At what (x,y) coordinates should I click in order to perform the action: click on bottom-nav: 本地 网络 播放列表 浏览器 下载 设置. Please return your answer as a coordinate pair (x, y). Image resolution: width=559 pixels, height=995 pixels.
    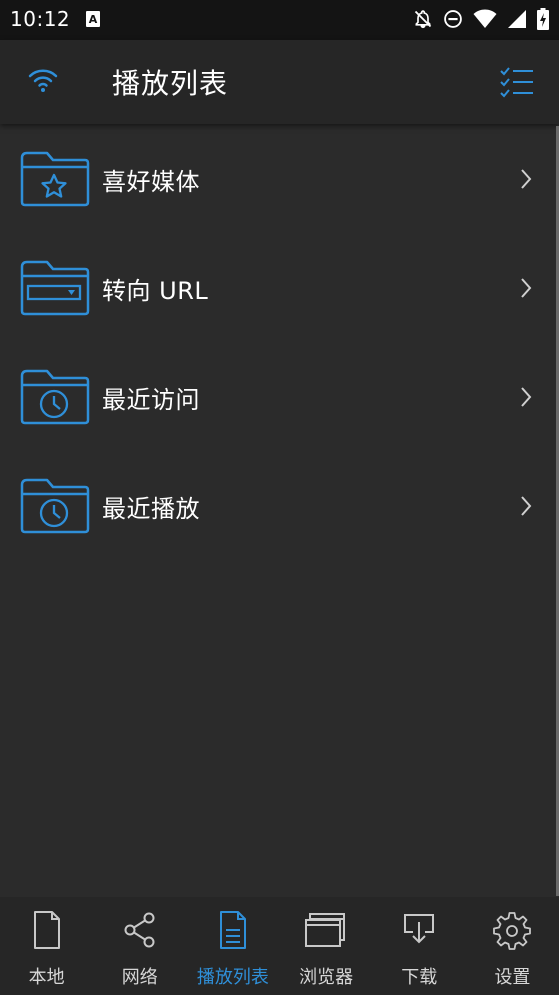
    Looking at the image, I should click on (279, 946).